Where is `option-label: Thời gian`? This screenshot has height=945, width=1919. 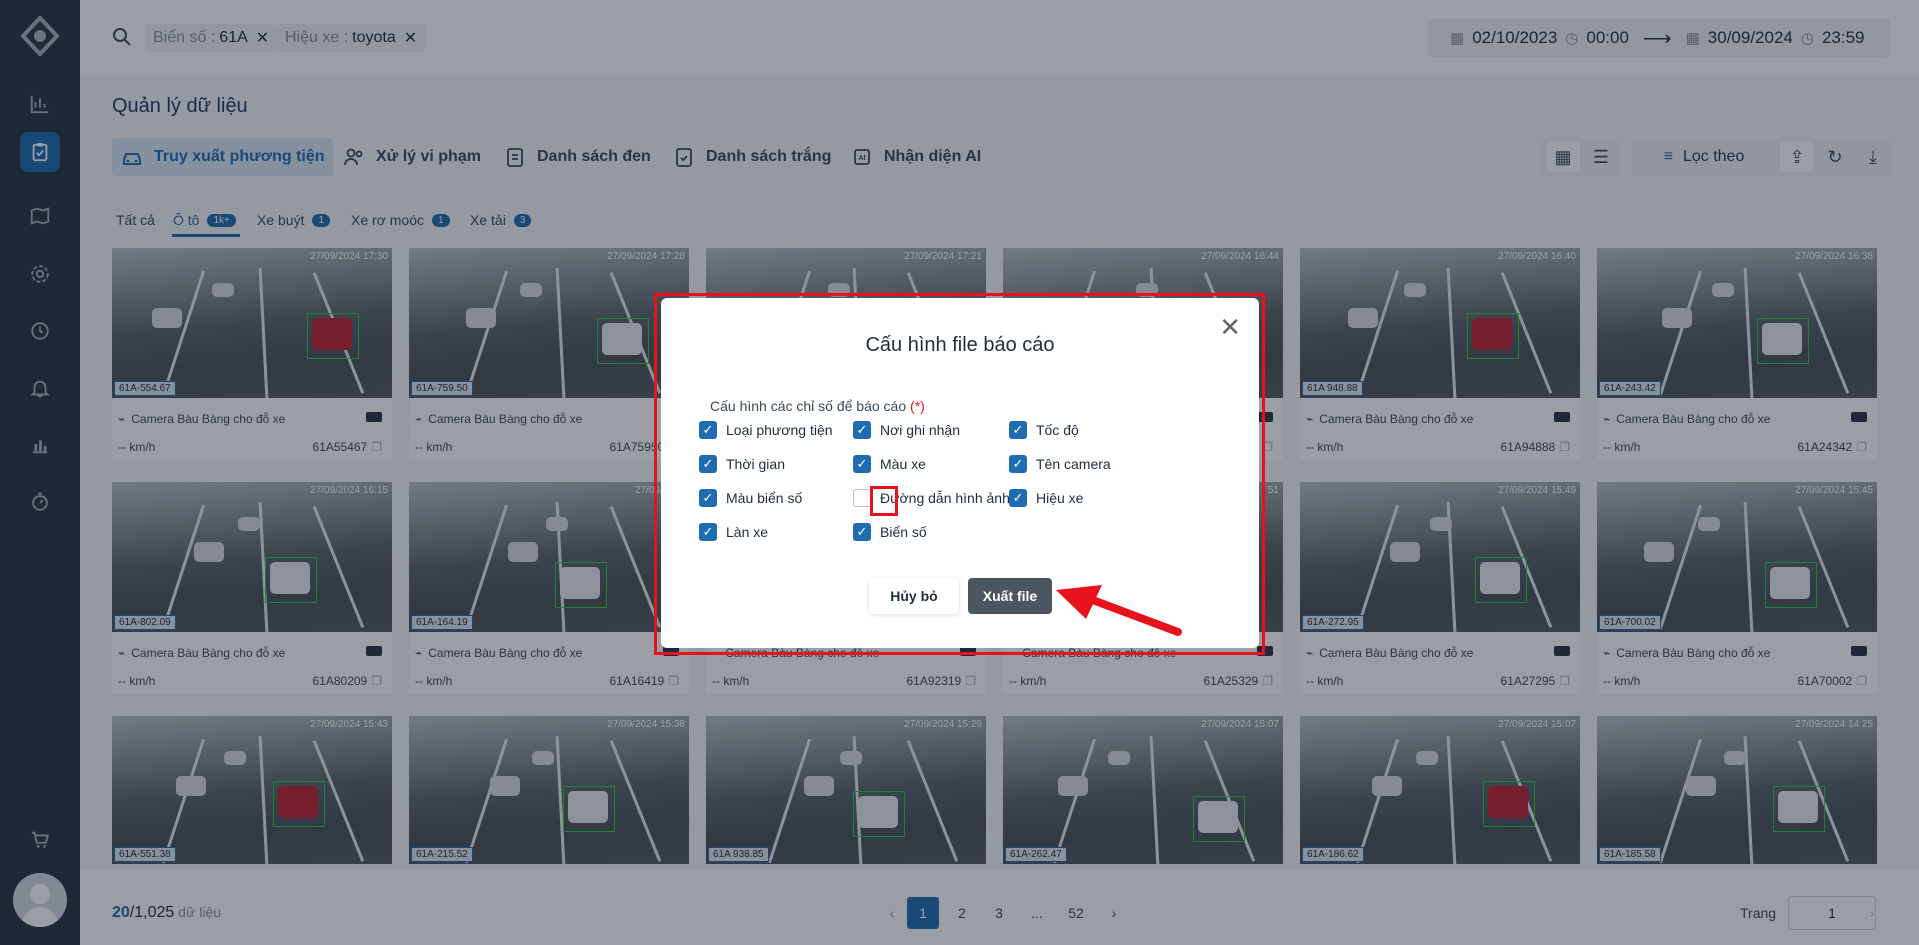 option-label: Thời gian is located at coordinates (755, 464).